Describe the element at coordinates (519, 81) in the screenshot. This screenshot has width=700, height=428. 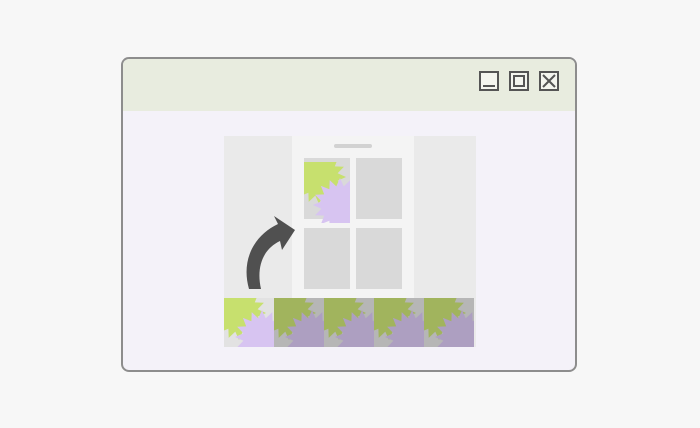
I see `maximize-button` at that location.